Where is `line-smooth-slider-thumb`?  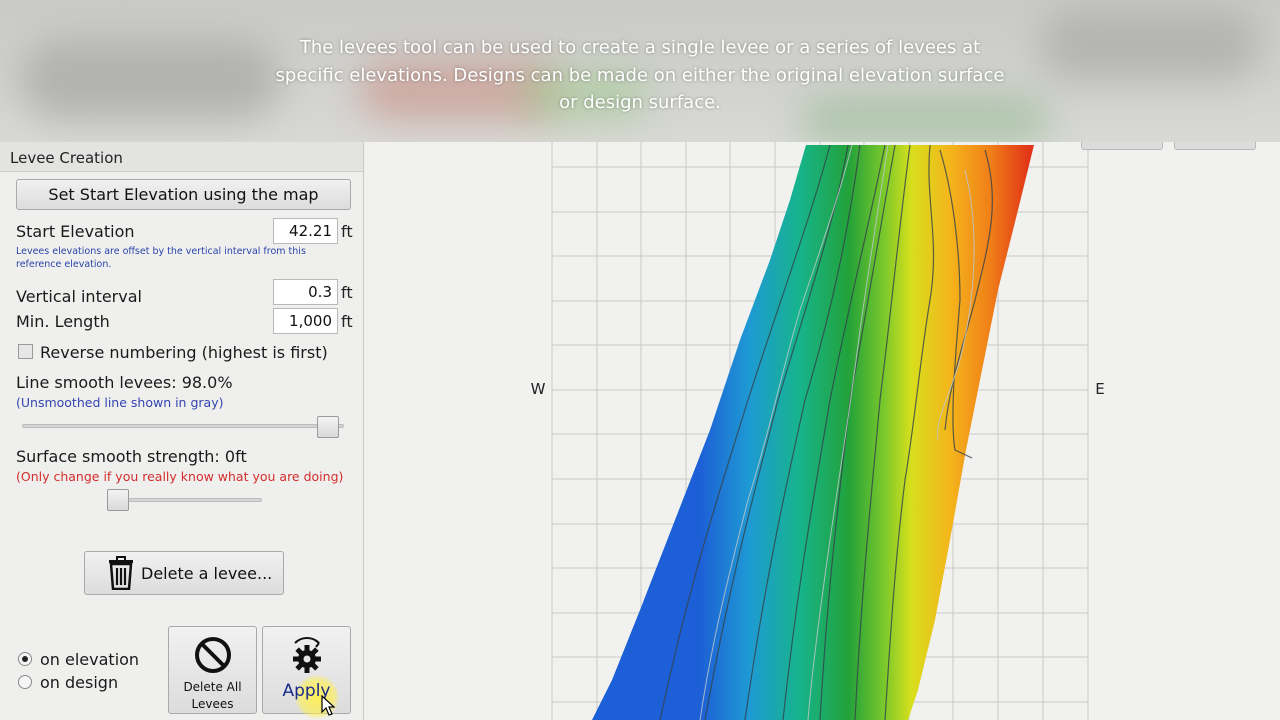 line-smooth-slider-thumb is located at coordinates (328, 427).